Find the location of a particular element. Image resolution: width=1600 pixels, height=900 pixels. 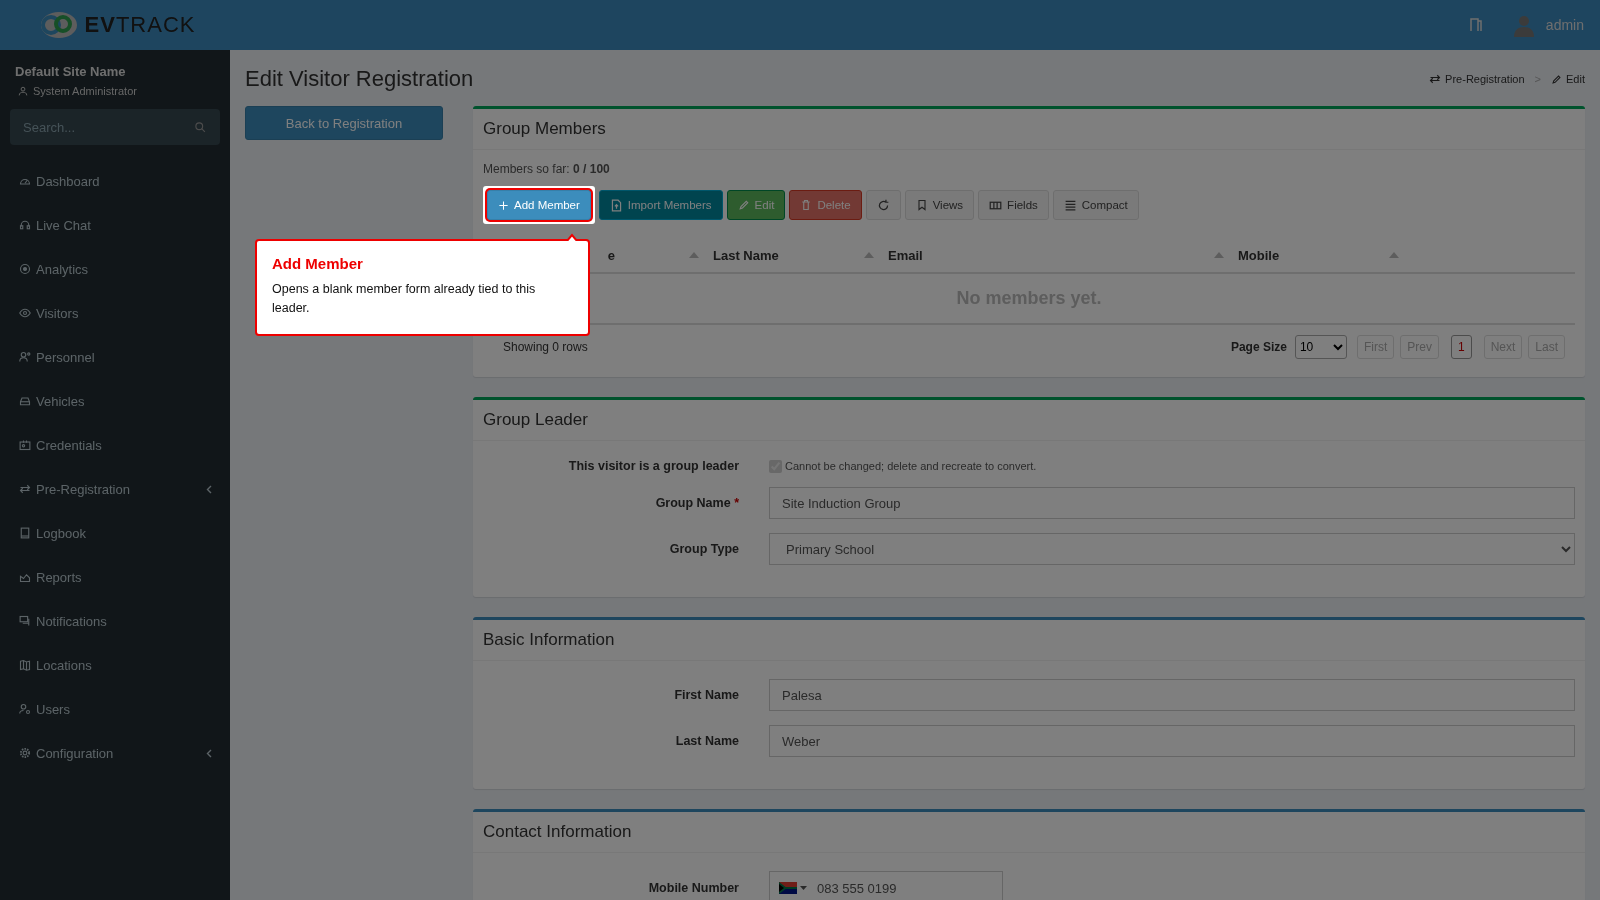

car-icon is located at coordinates (25, 401).